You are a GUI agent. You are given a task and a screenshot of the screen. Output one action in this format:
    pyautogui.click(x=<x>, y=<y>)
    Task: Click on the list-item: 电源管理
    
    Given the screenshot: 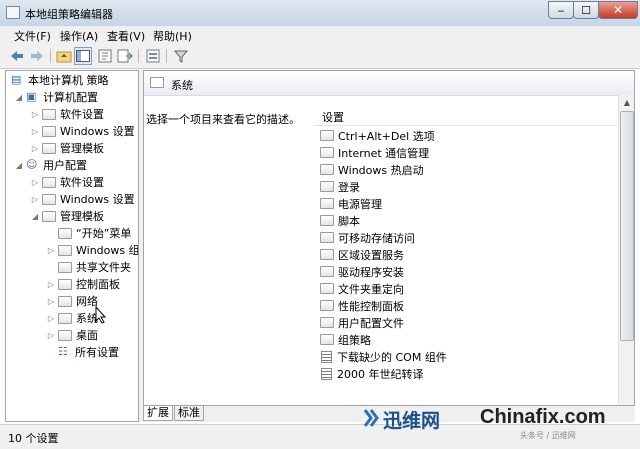 What is the action you would take?
    pyautogui.click(x=351, y=203)
    